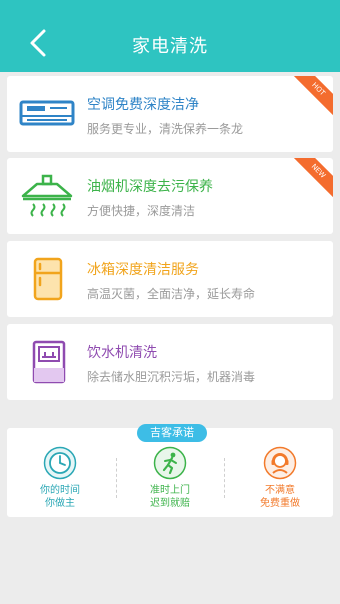 The image size is (340, 604). What do you see at coordinates (170, 46) in the screenshot?
I see `page-title: 家电清洗` at bounding box center [170, 46].